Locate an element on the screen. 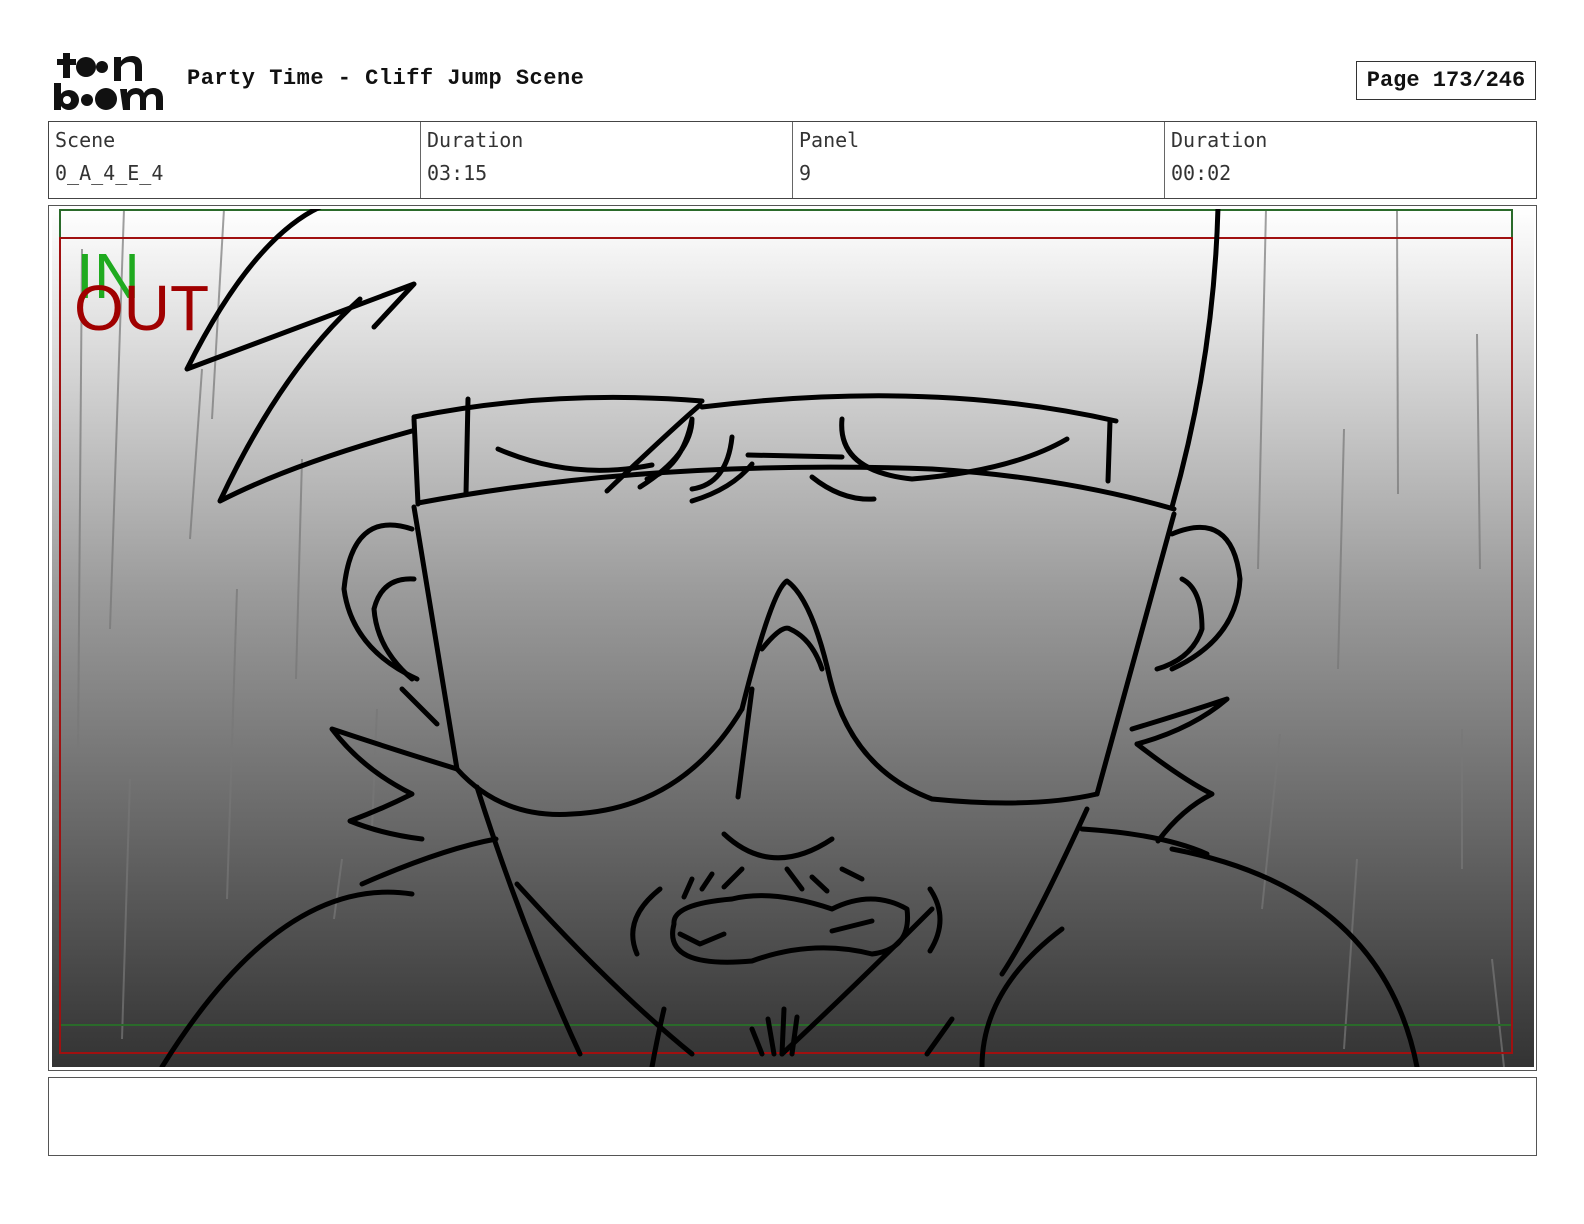 The width and height of the screenshot is (1584, 1224). scene-duration-value: 03:15 is located at coordinates (457, 173).